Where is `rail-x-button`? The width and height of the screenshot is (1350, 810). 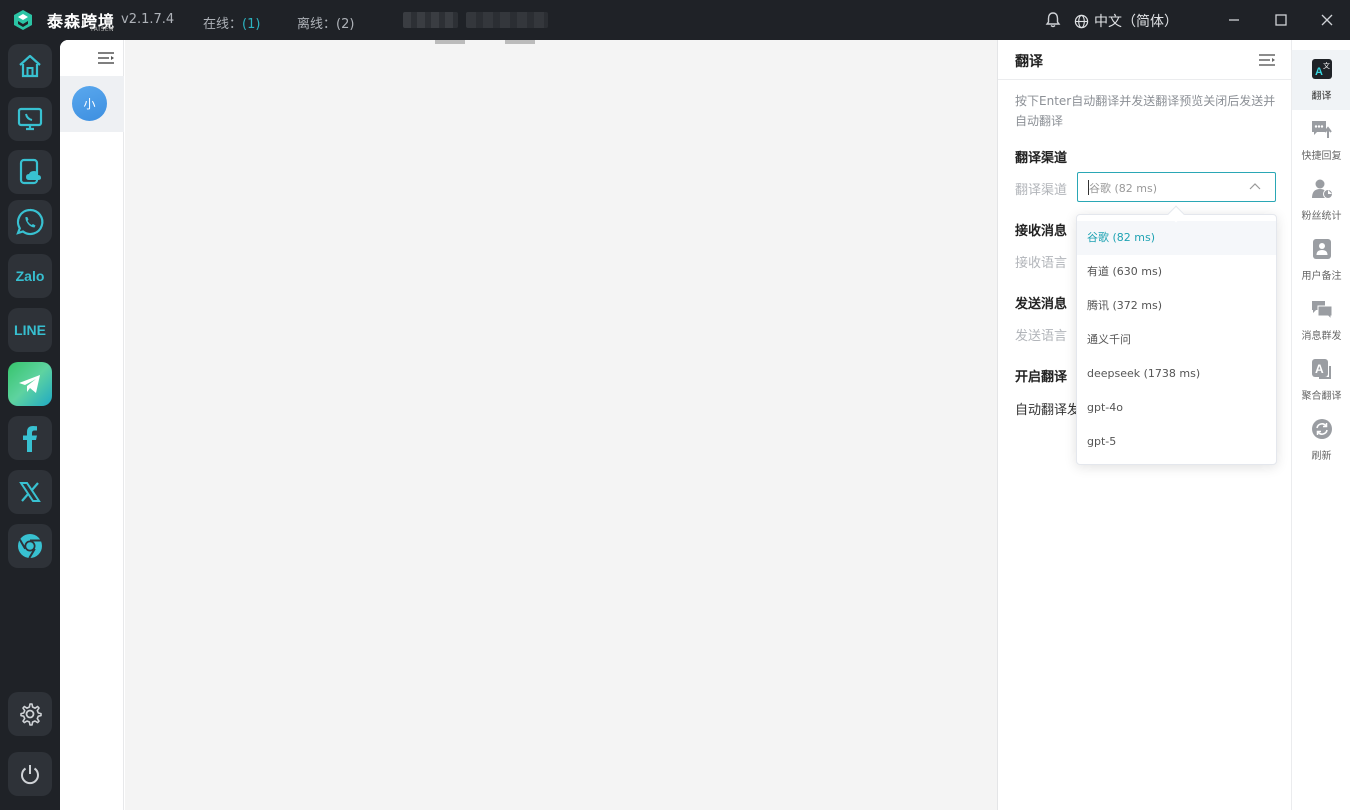 rail-x-button is located at coordinates (30, 492).